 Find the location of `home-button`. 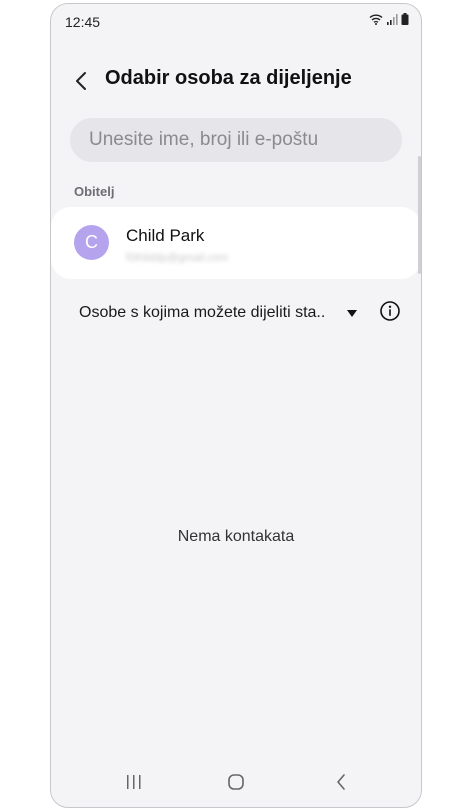

home-button is located at coordinates (236, 782).